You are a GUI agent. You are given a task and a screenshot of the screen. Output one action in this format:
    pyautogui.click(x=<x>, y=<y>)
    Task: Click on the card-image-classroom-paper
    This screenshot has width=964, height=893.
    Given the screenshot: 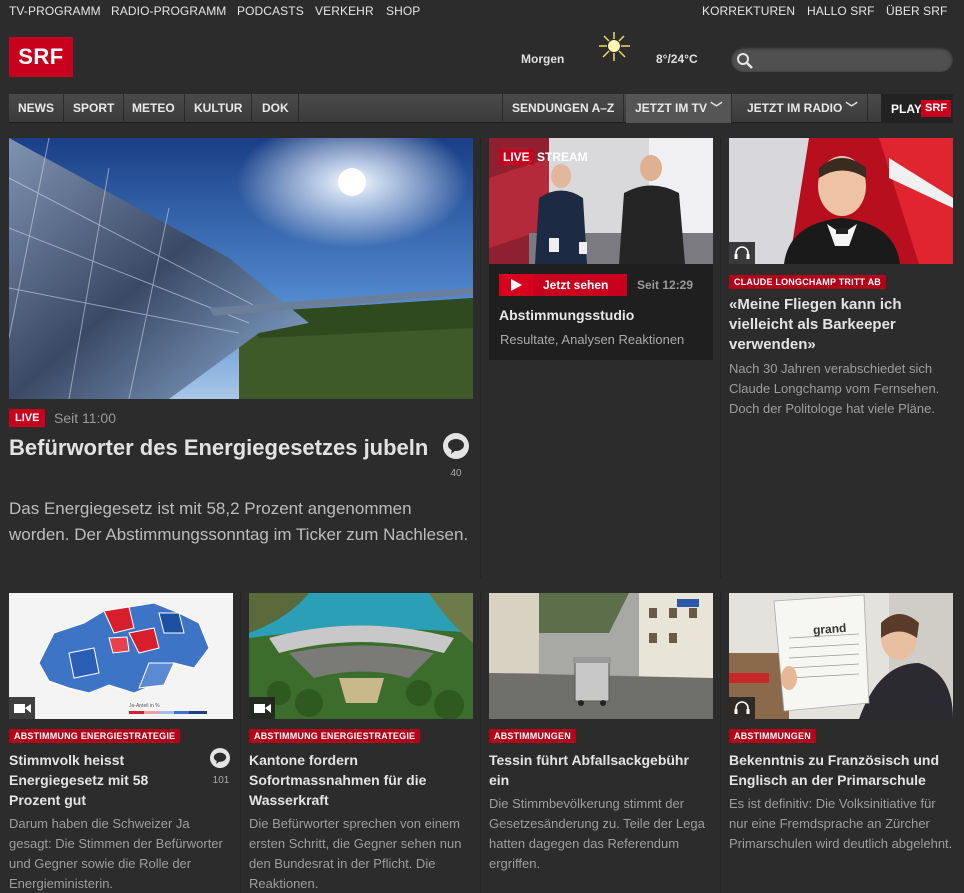 What is the action you would take?
    pyautogui.click(x=841, y=656)
    